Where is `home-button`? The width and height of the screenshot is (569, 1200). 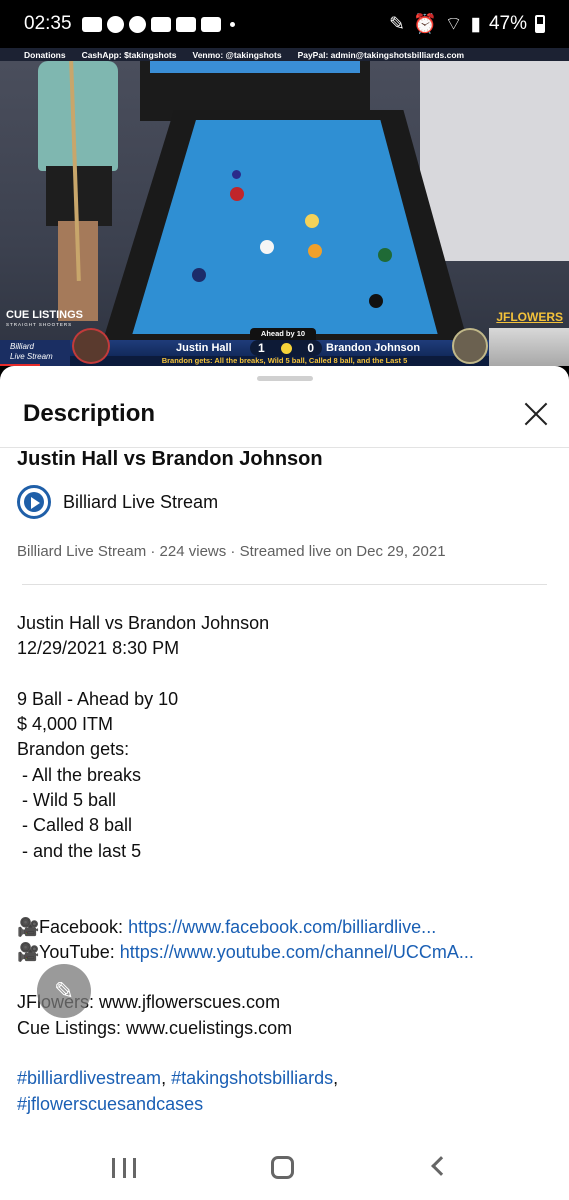
home-button is located at coordinates (282, 1167).